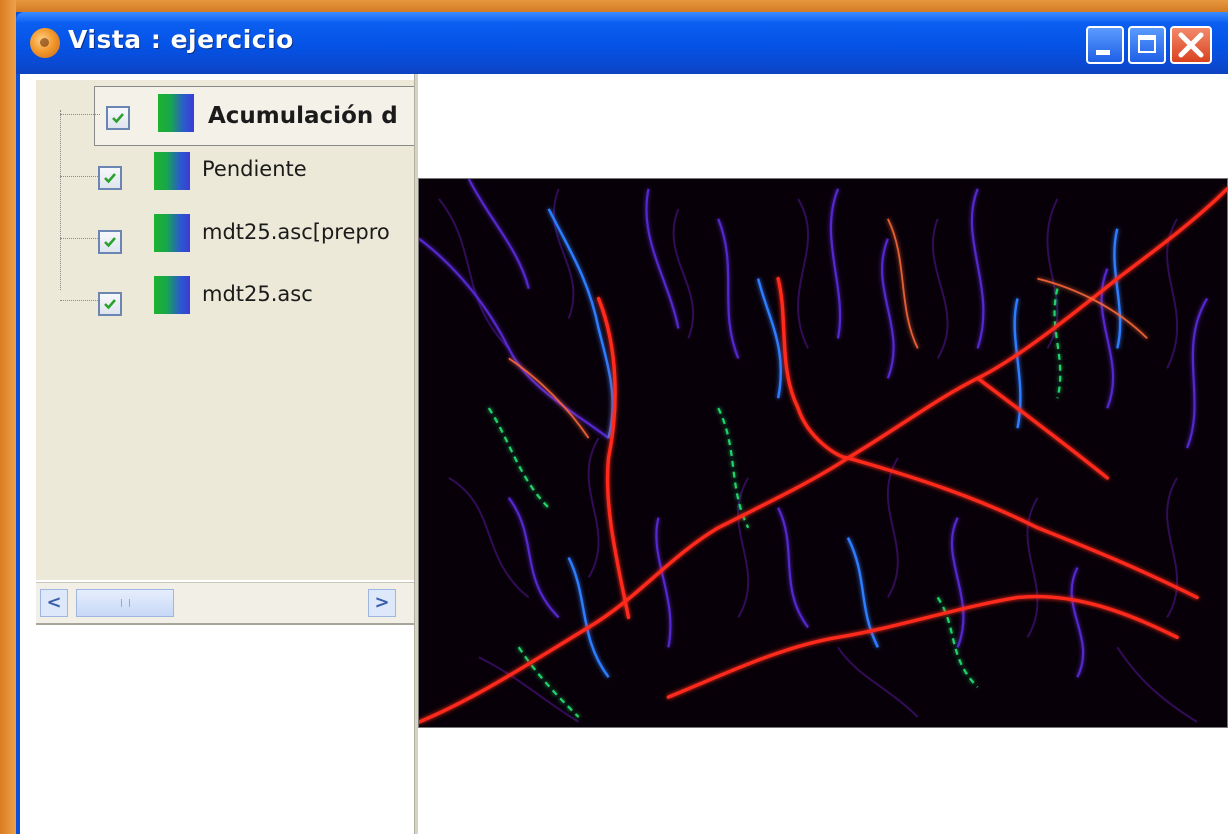 The image size is (1228, 834). I want to click on horizontal-scrollbar: < >, so click(227, 603).